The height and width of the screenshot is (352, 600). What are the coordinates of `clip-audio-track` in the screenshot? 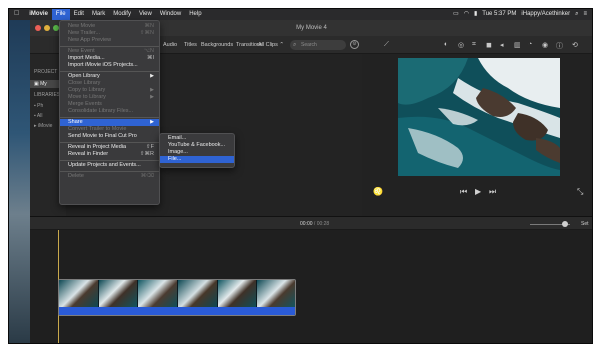 It's located at (177, 311).